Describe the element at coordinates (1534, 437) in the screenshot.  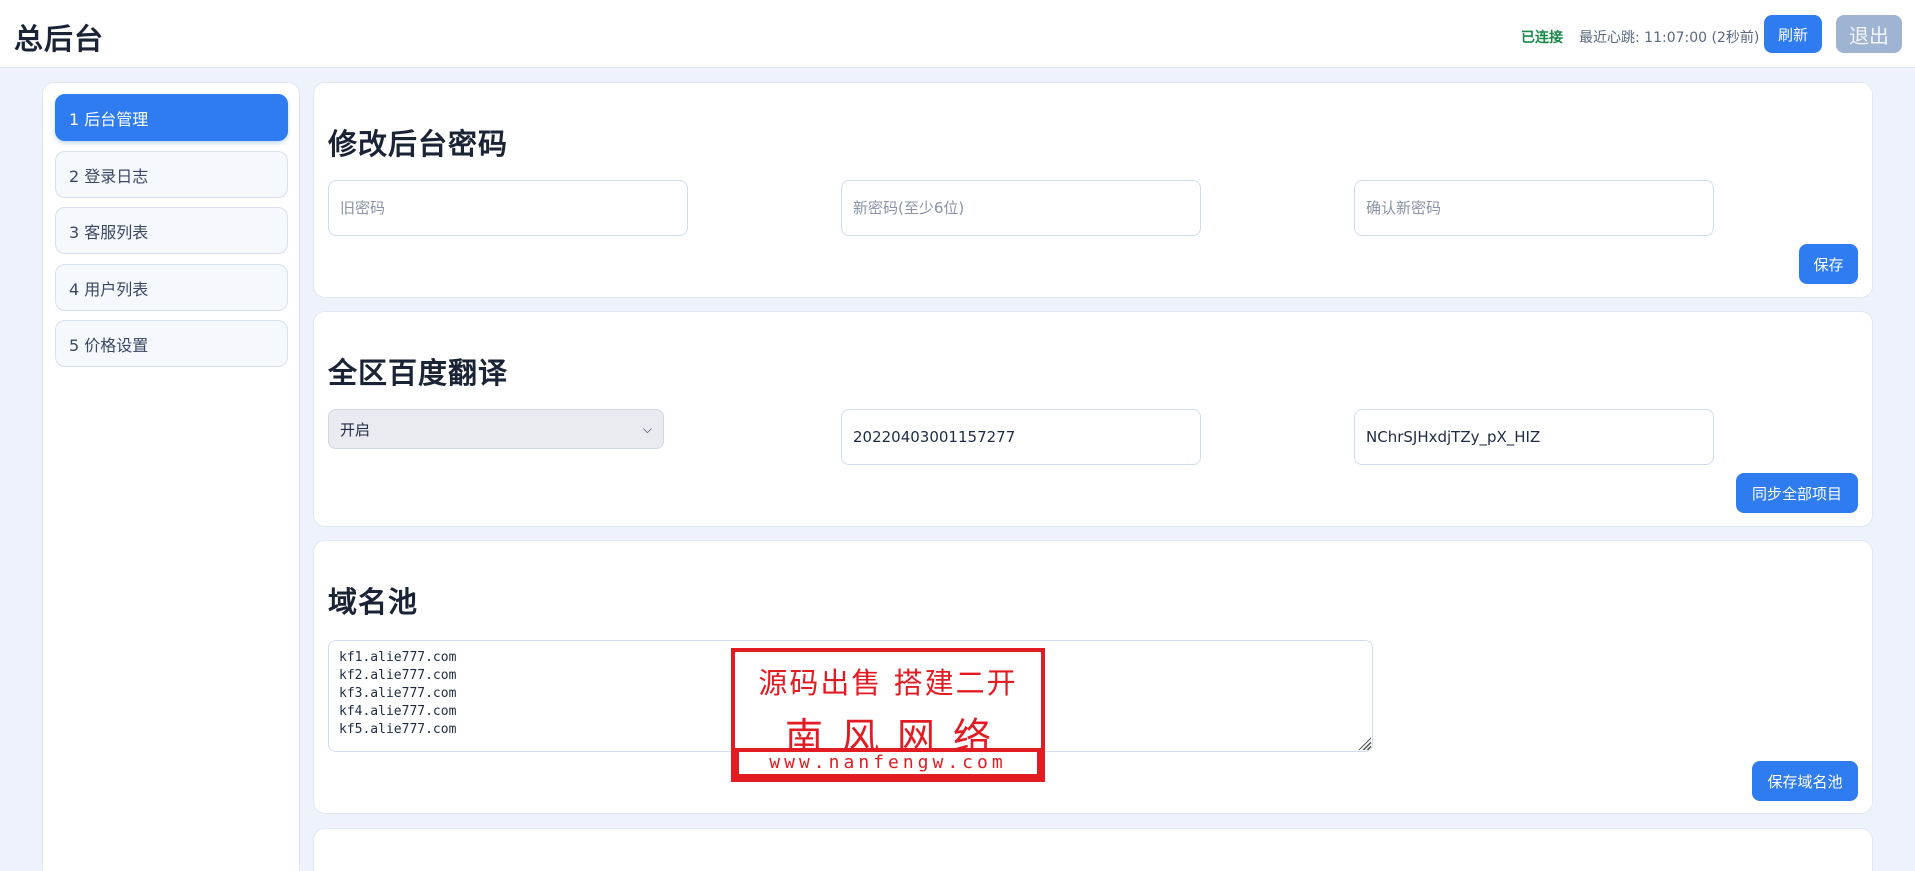
I see `baidu-secret-input` at that location.